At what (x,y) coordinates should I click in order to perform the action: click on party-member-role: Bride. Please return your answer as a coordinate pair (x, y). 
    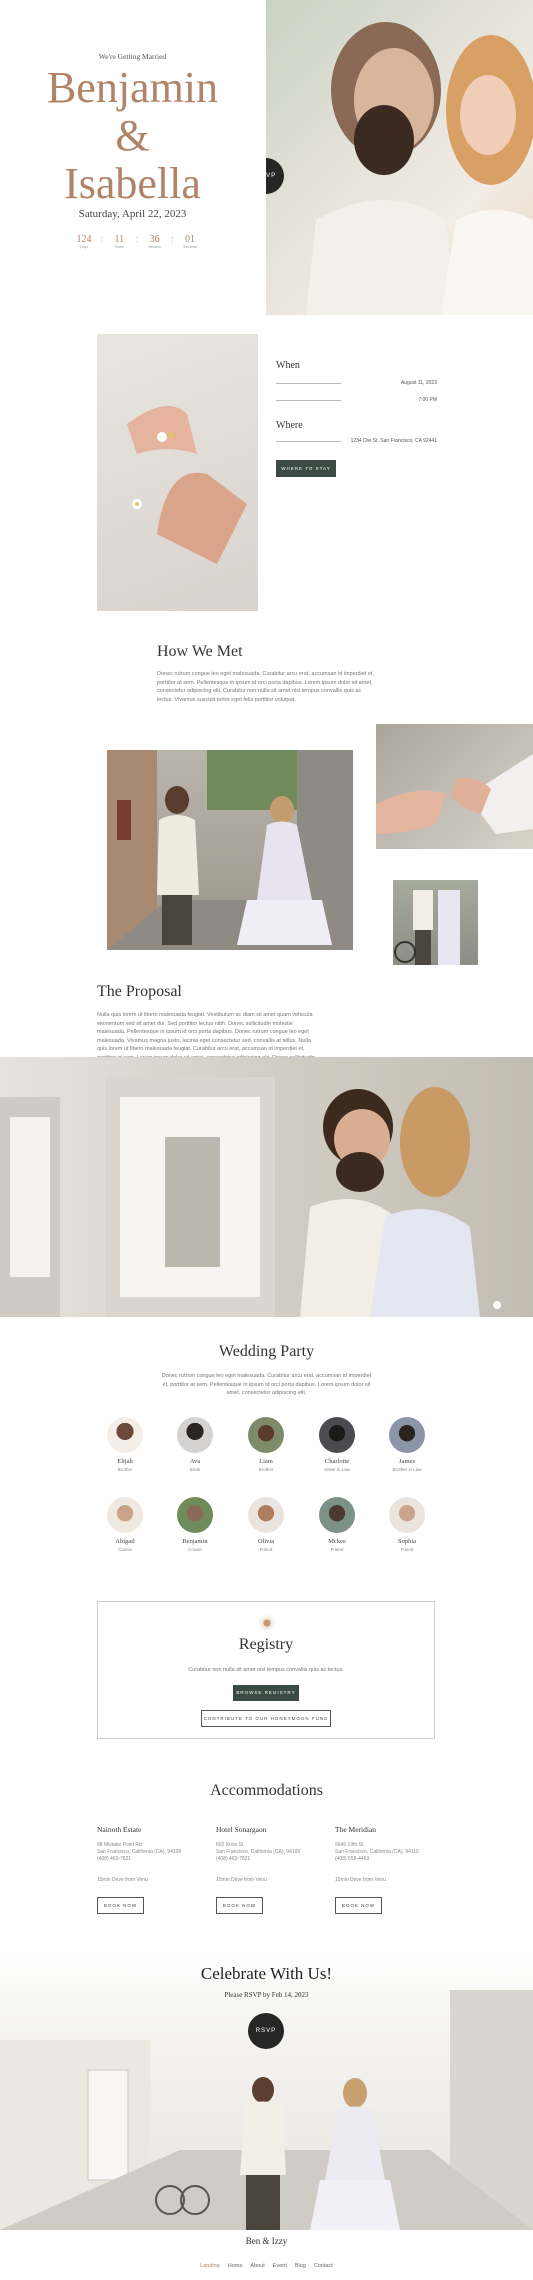
    Looking at the image, I should click on (195, 1469).